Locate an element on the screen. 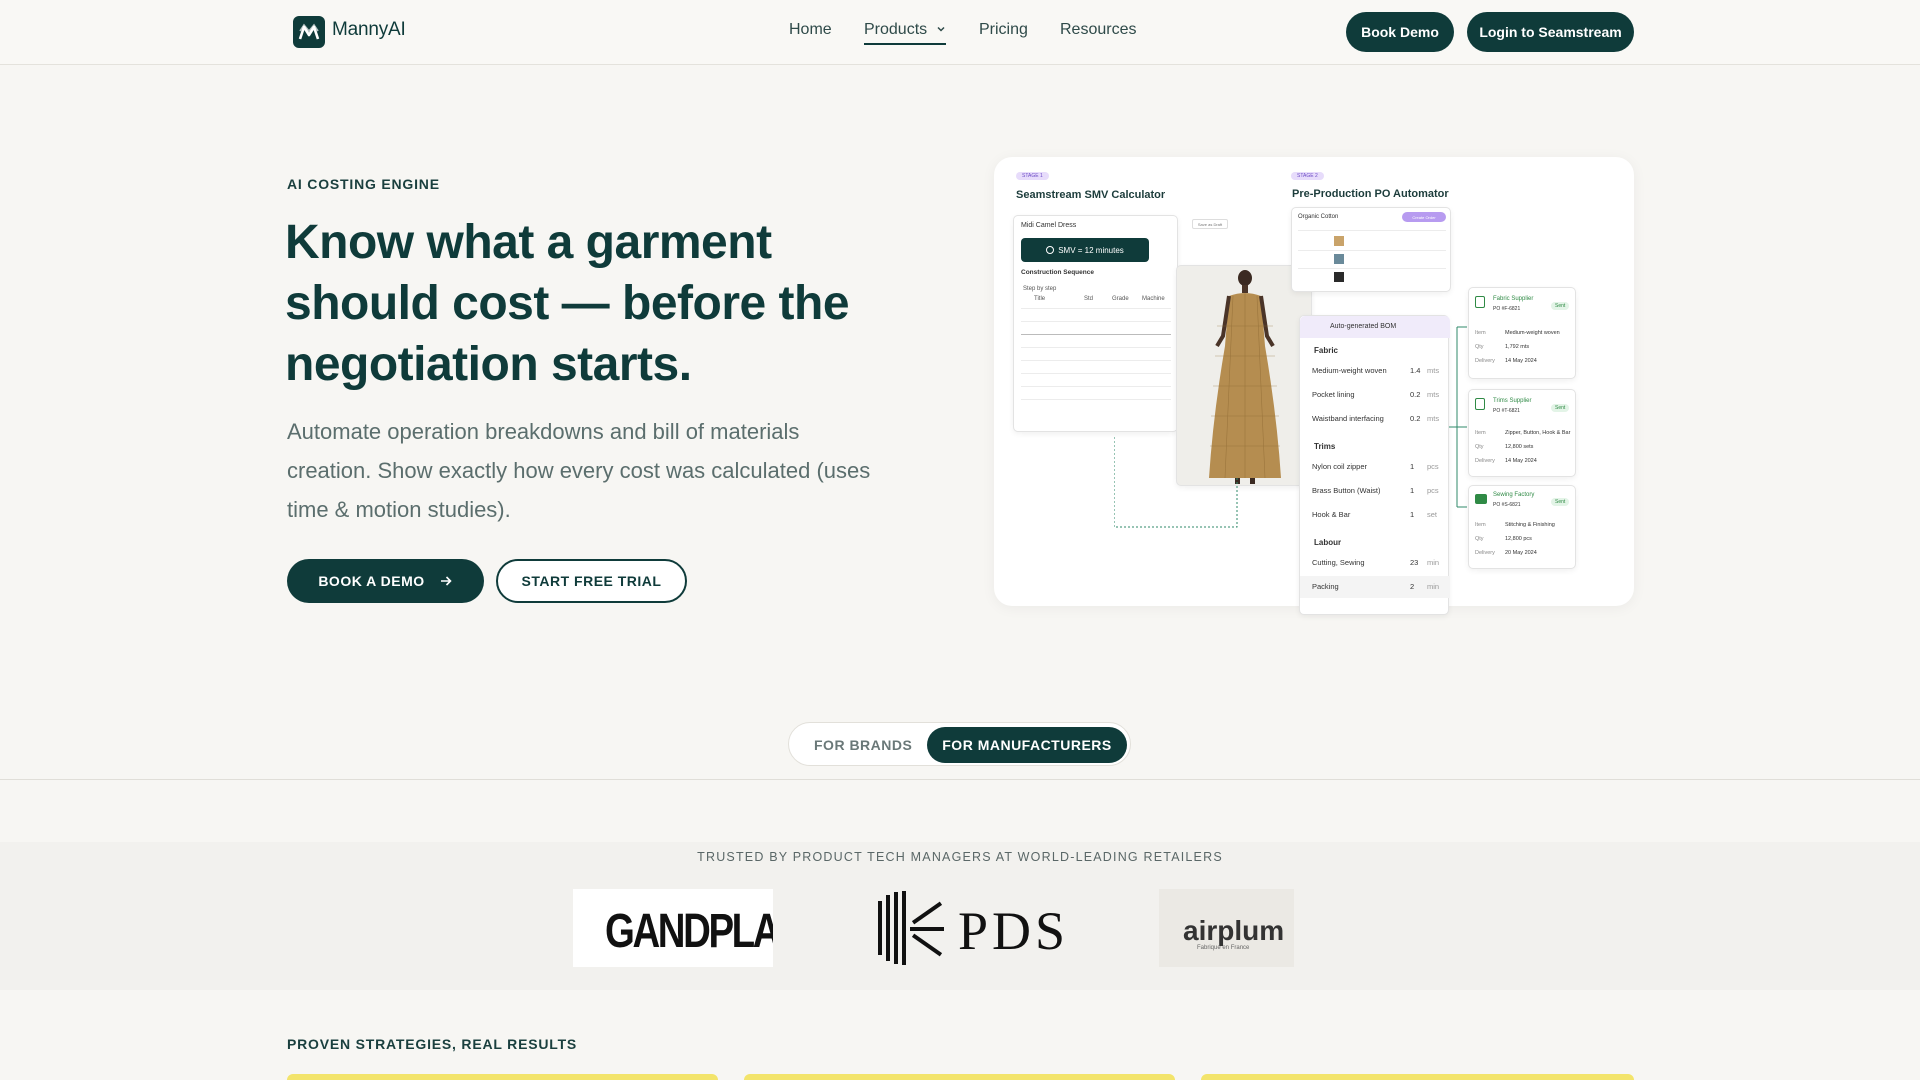 The image size is (1920, 1080). connector-lines is located at coordinates (1176, 482).